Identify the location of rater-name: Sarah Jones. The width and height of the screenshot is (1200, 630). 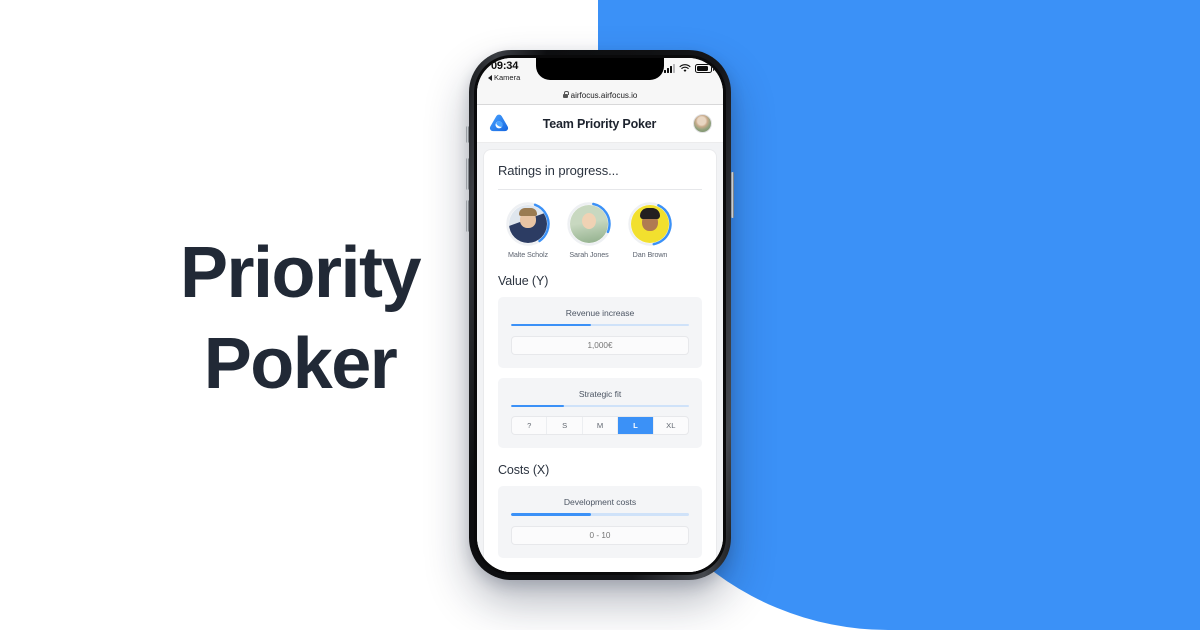
(589, 254).